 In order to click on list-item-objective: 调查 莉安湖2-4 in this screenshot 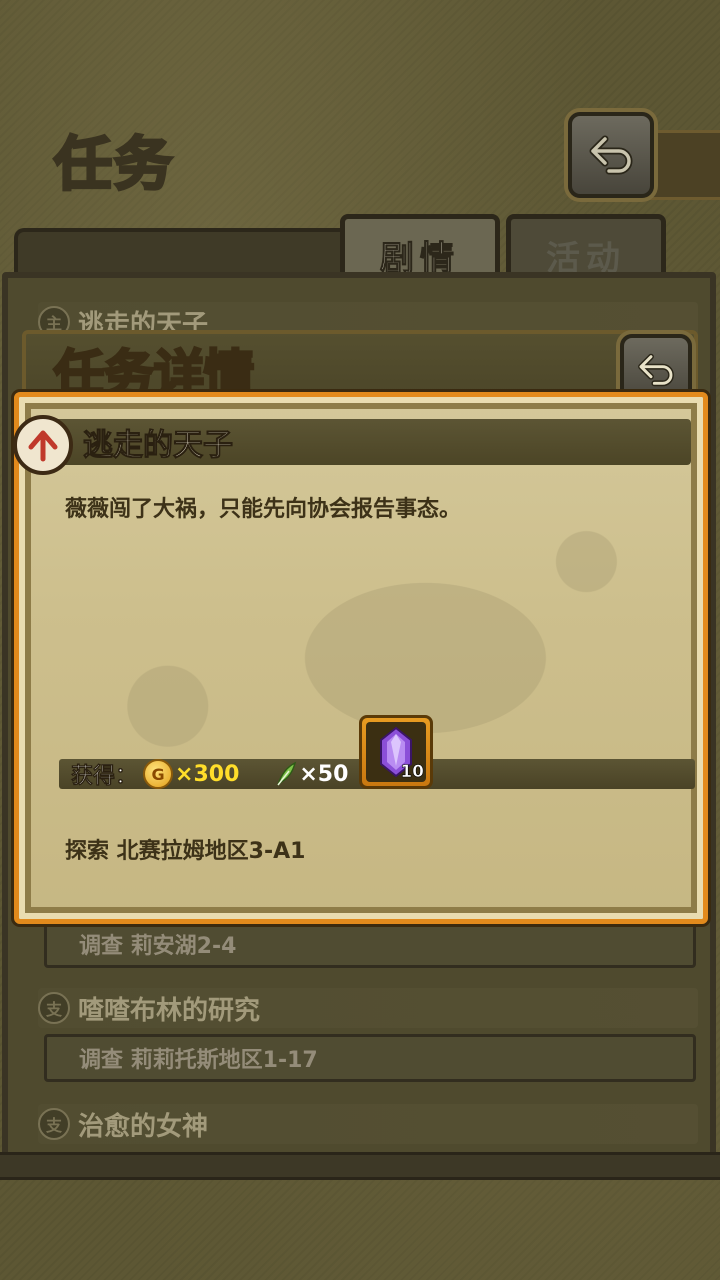, I will do `click(370, 944)`.